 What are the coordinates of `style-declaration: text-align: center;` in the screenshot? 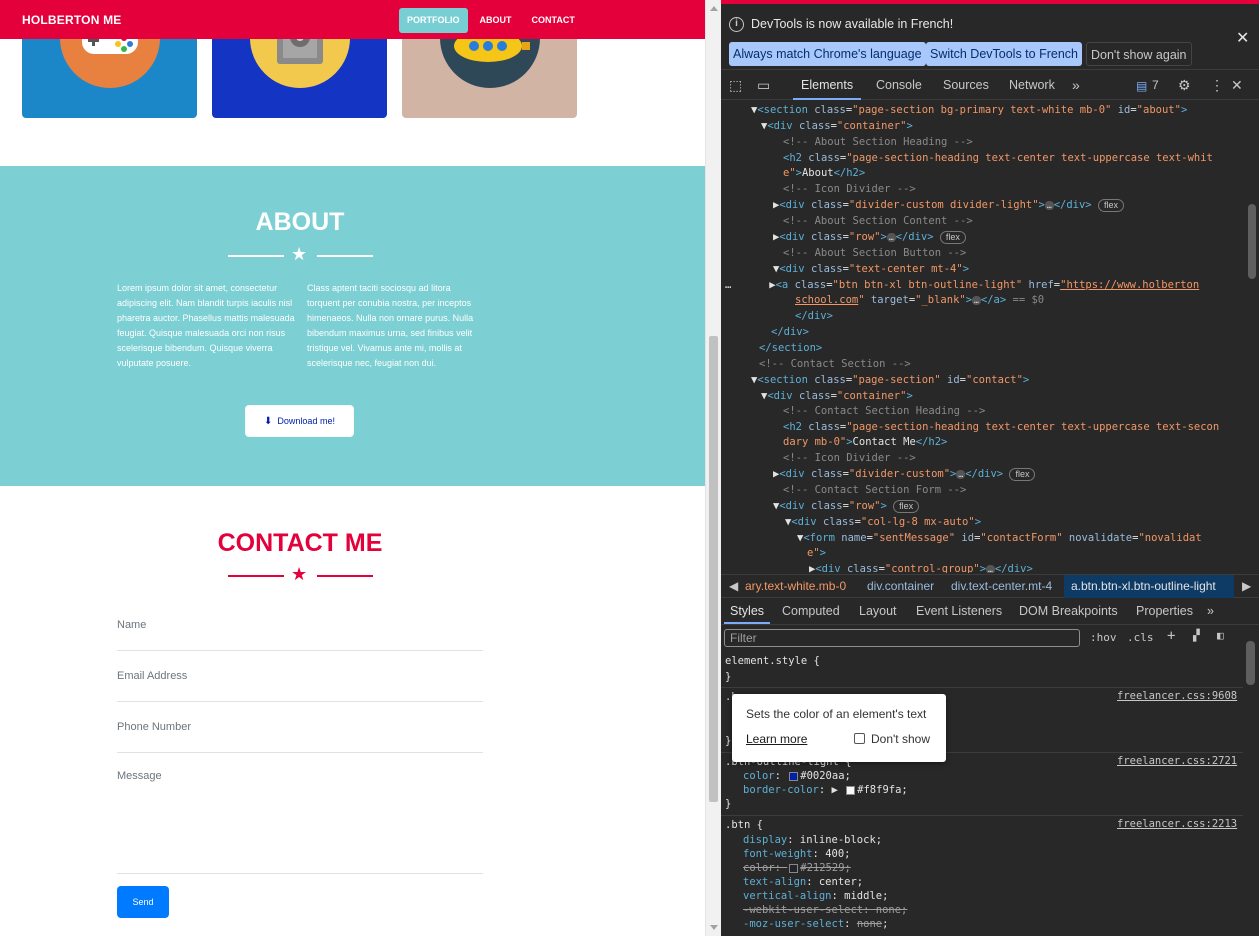 It's located at (803, 882).